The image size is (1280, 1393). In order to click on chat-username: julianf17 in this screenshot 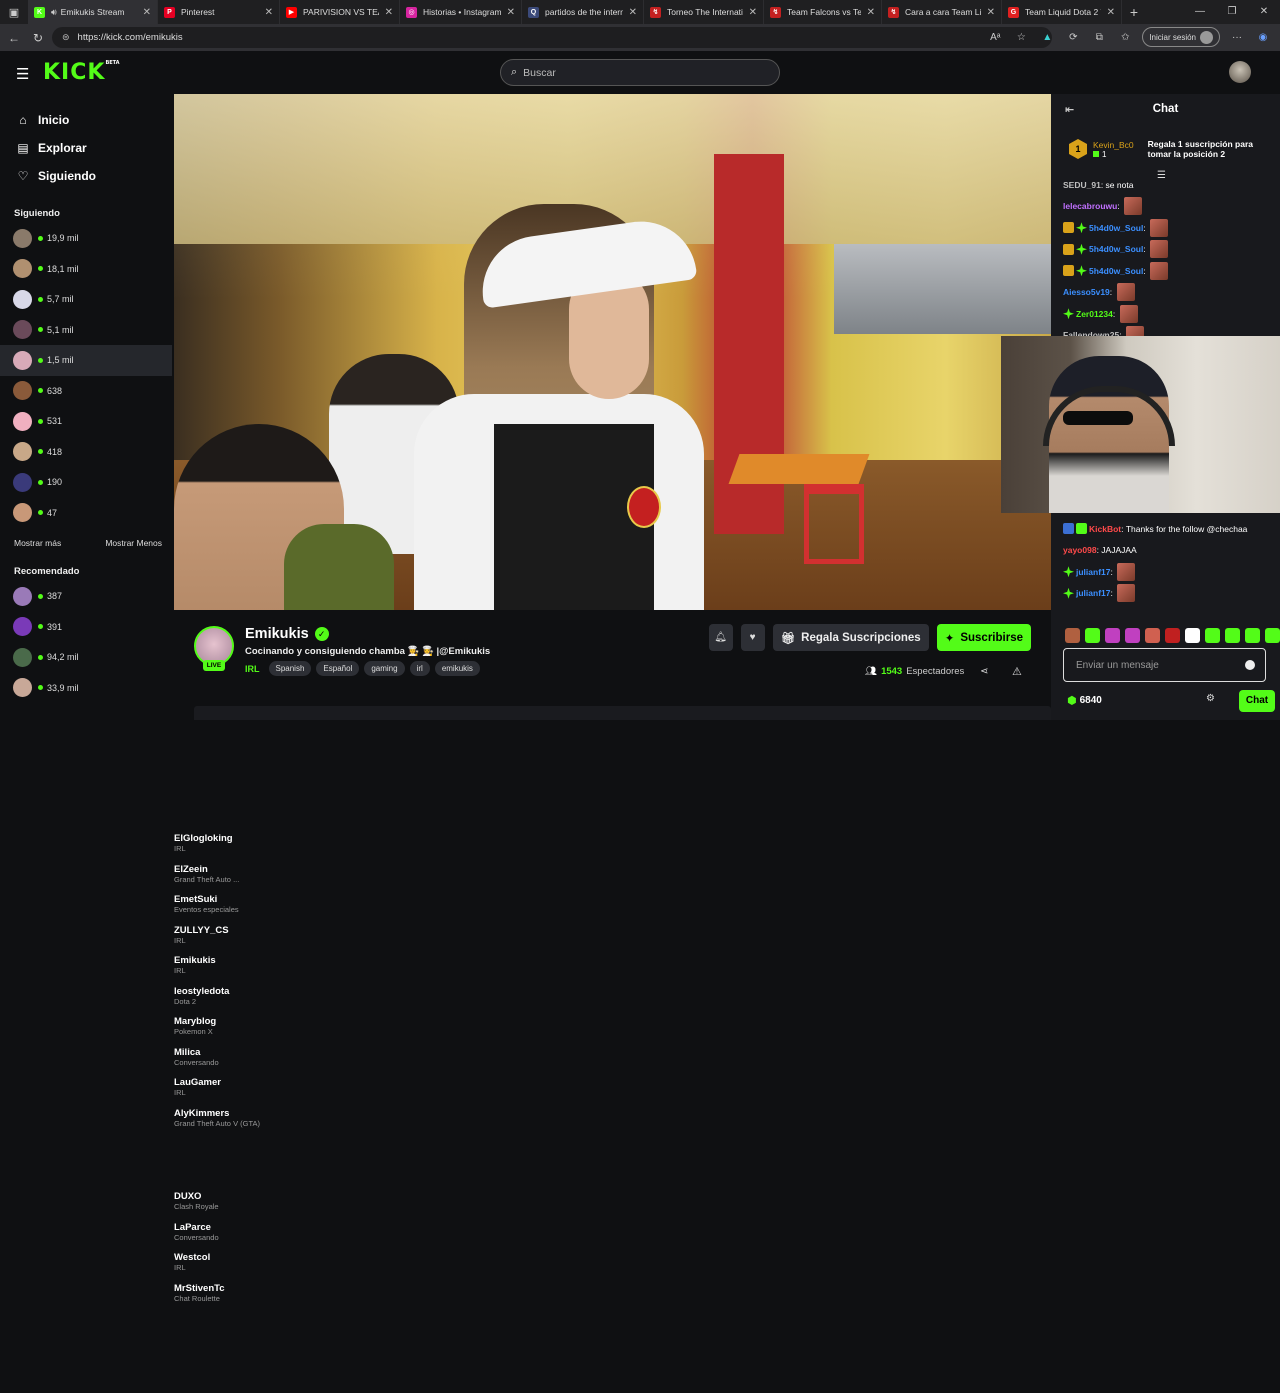, I will do `click(1093, 593)`.